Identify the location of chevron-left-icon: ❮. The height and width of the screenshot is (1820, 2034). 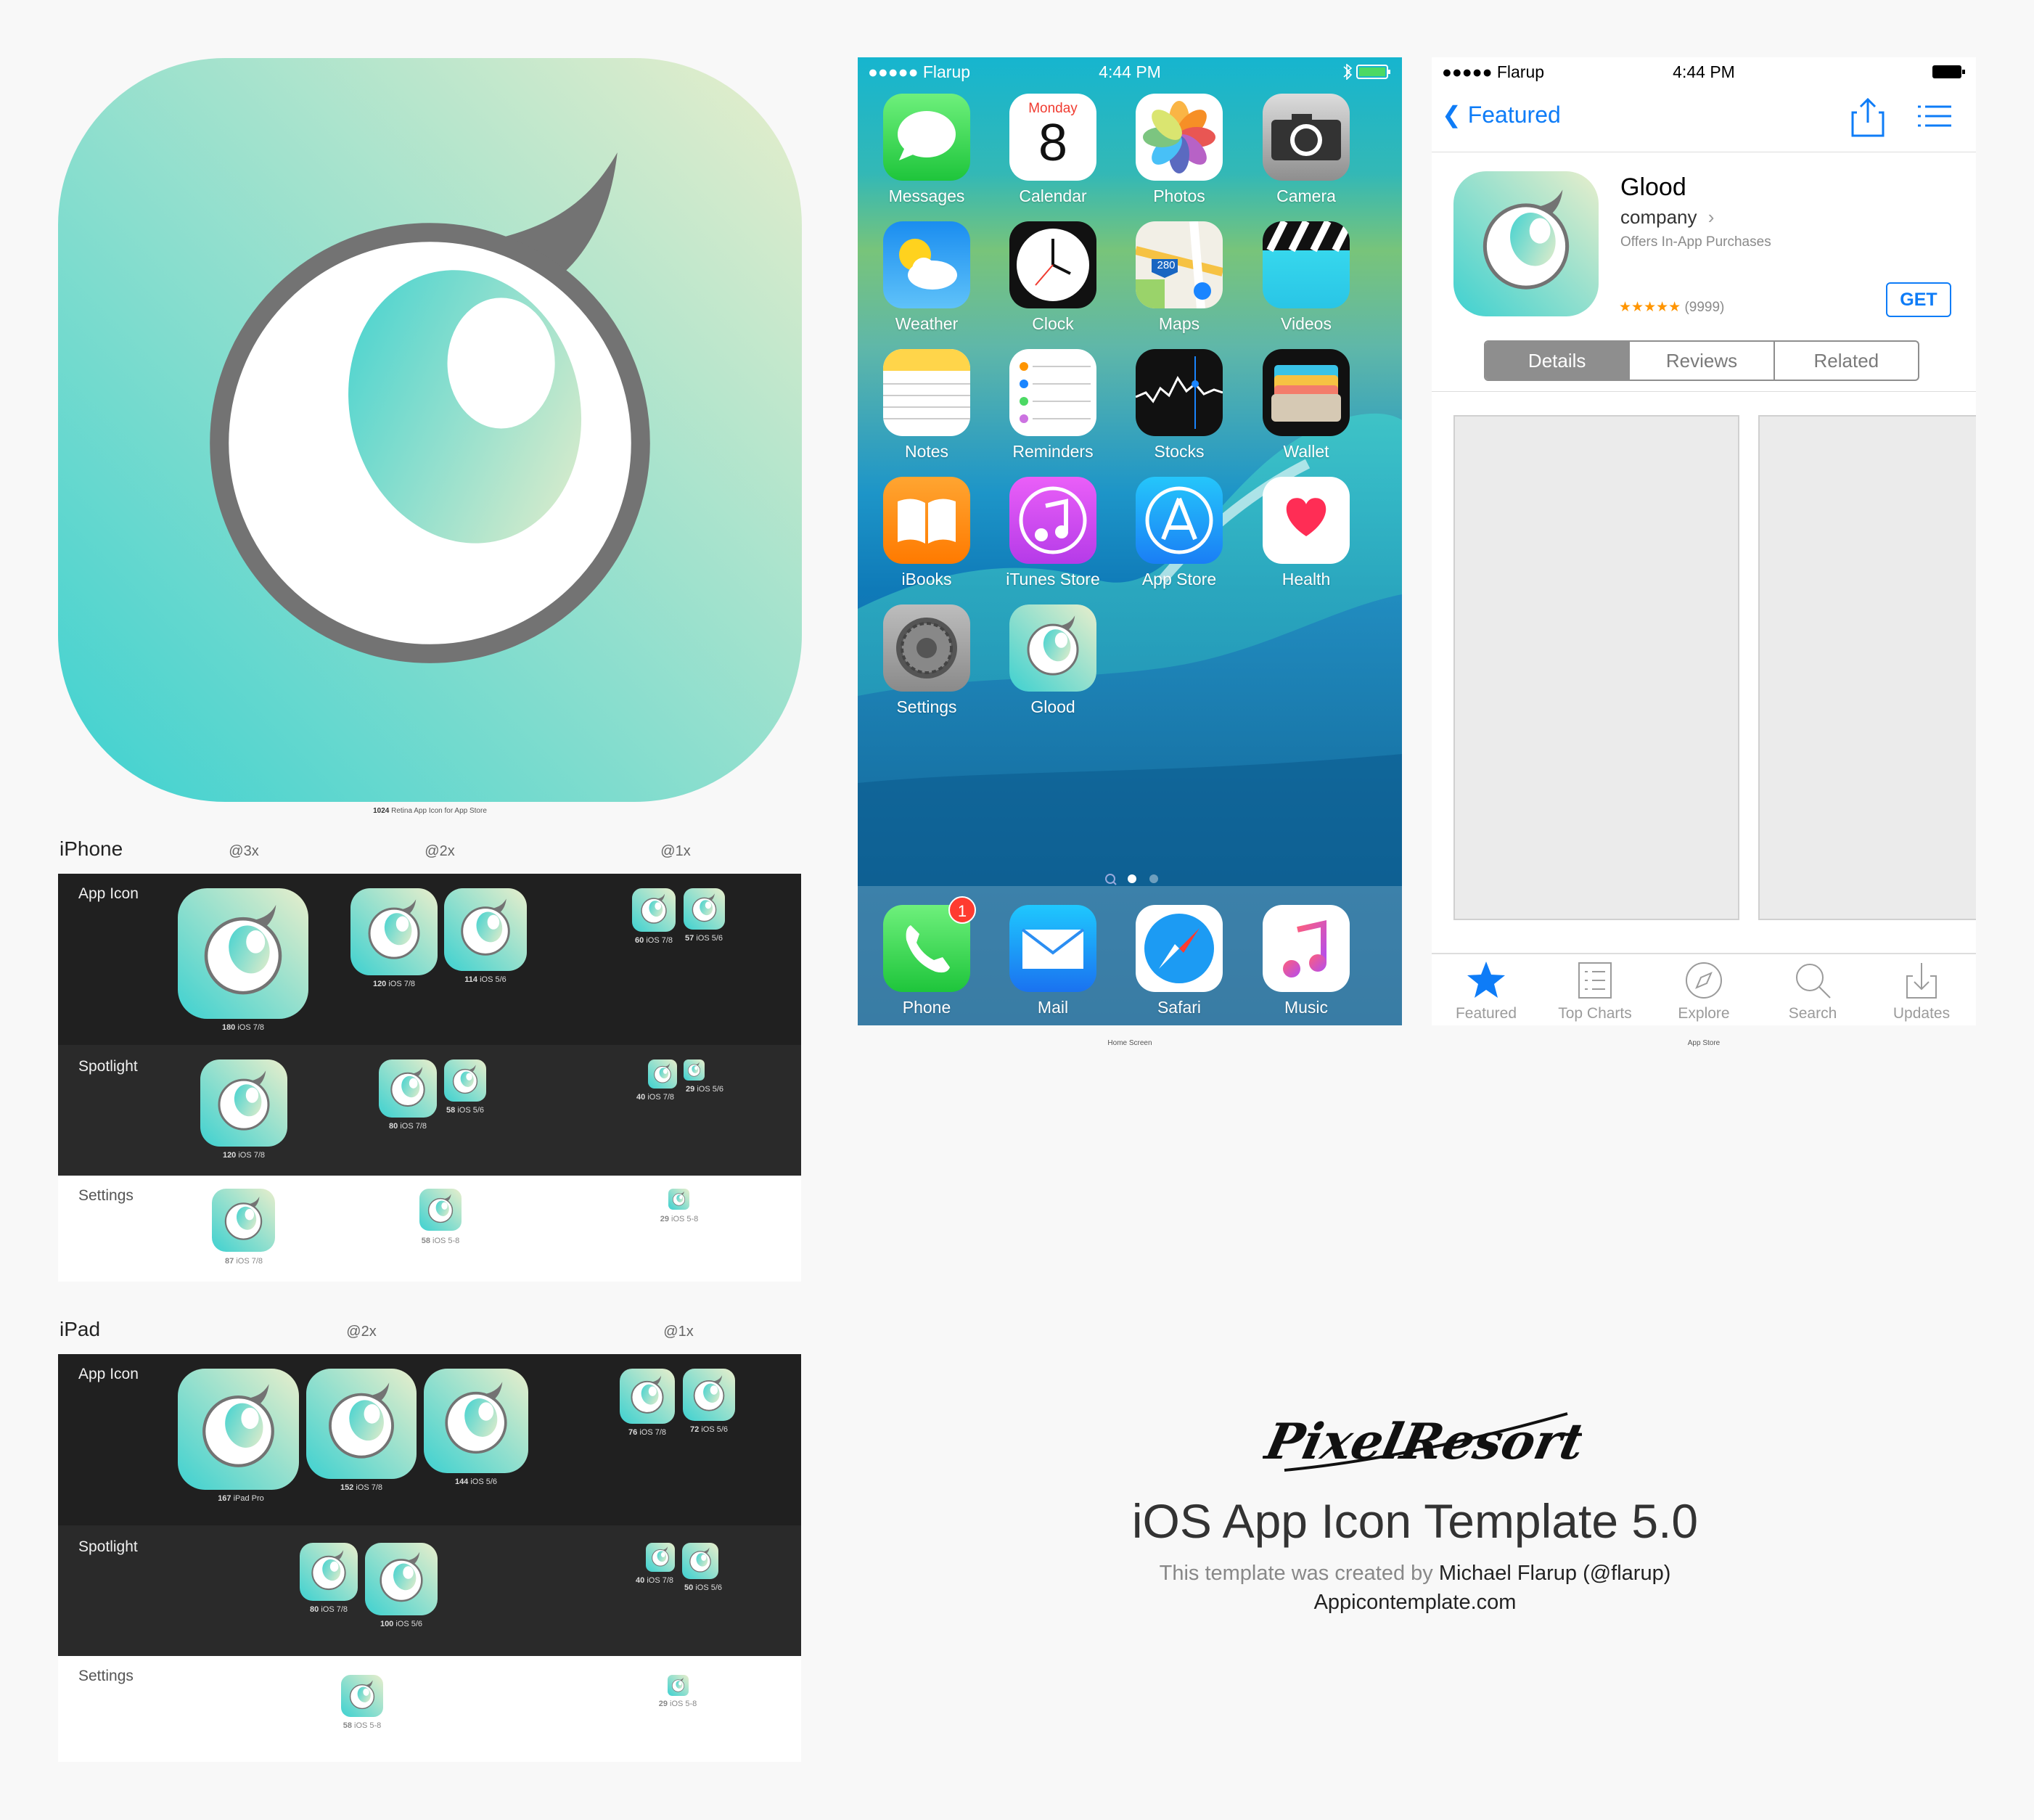
(1451, 115).